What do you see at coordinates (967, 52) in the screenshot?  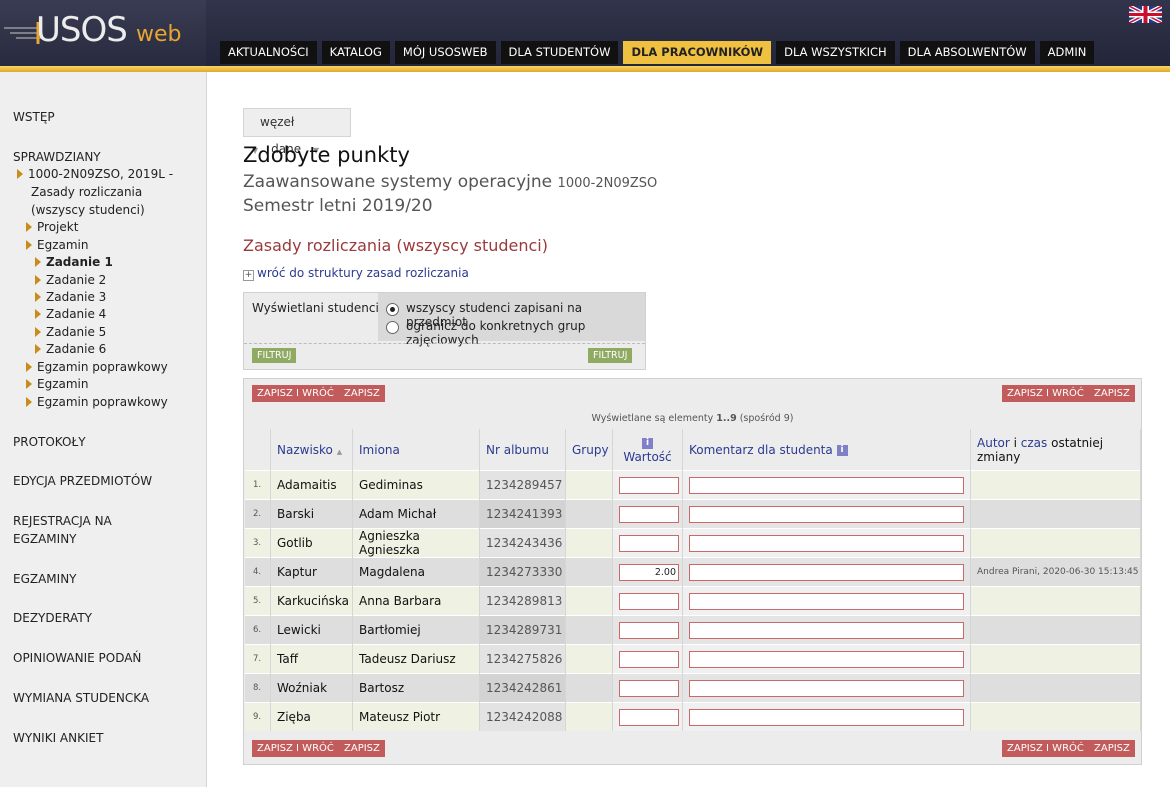 I see `nav-dla-absolwentow: DLA ABSOLWENTÓW` at bounding box center [967, 52].